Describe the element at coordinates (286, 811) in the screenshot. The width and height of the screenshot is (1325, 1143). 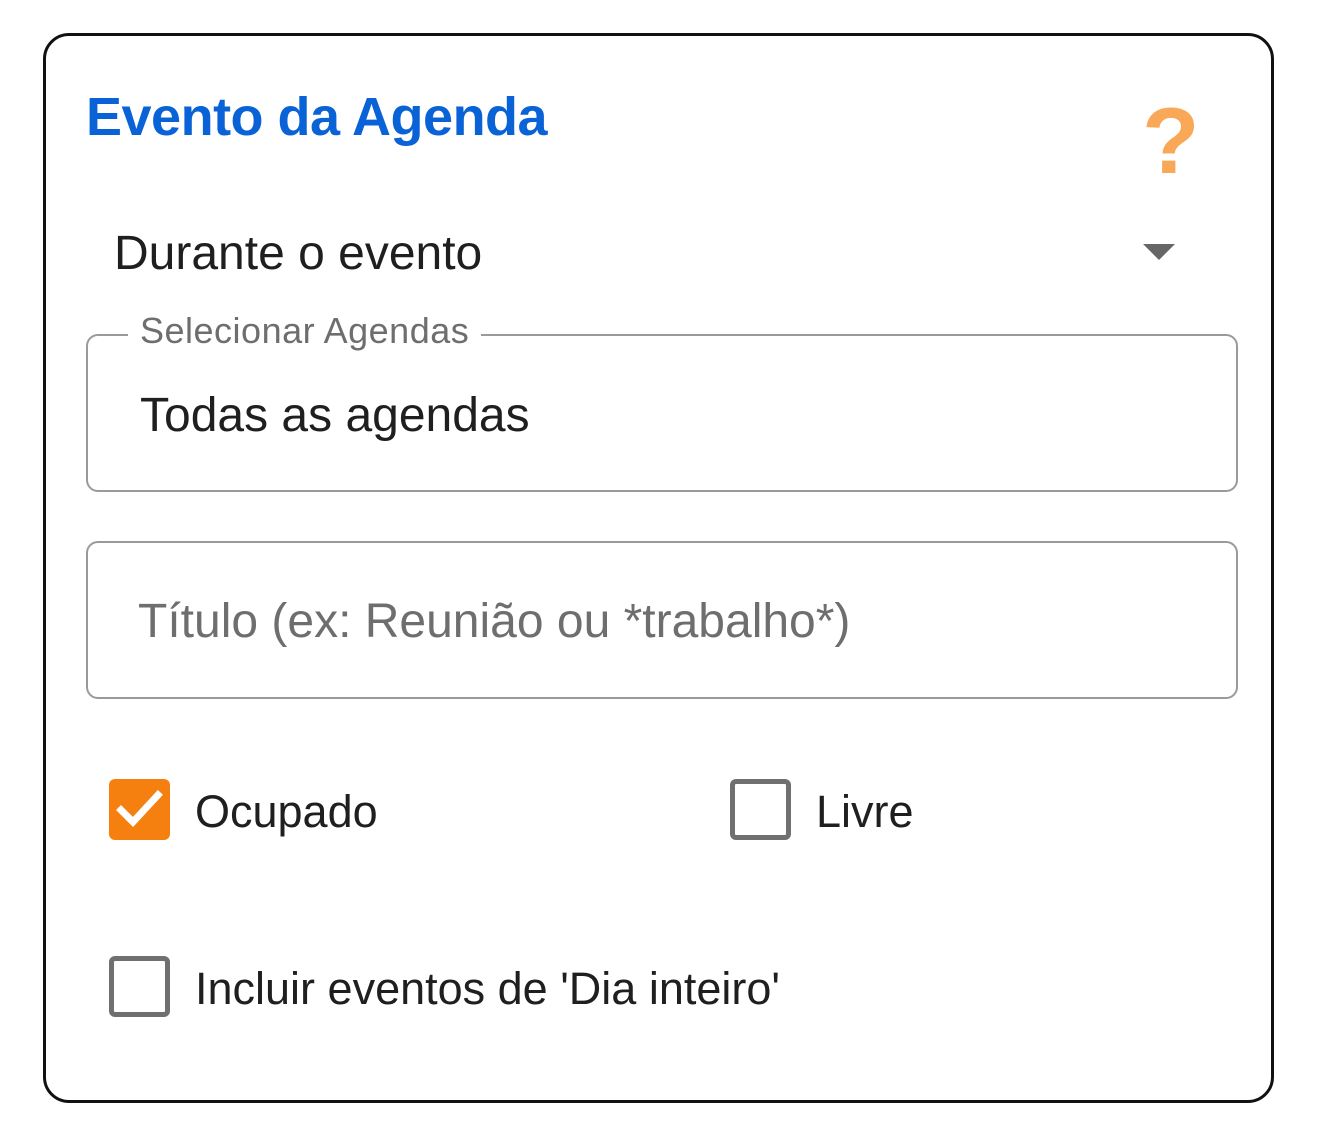
I see `busy-checkbox-label: Ocupado` at that location.